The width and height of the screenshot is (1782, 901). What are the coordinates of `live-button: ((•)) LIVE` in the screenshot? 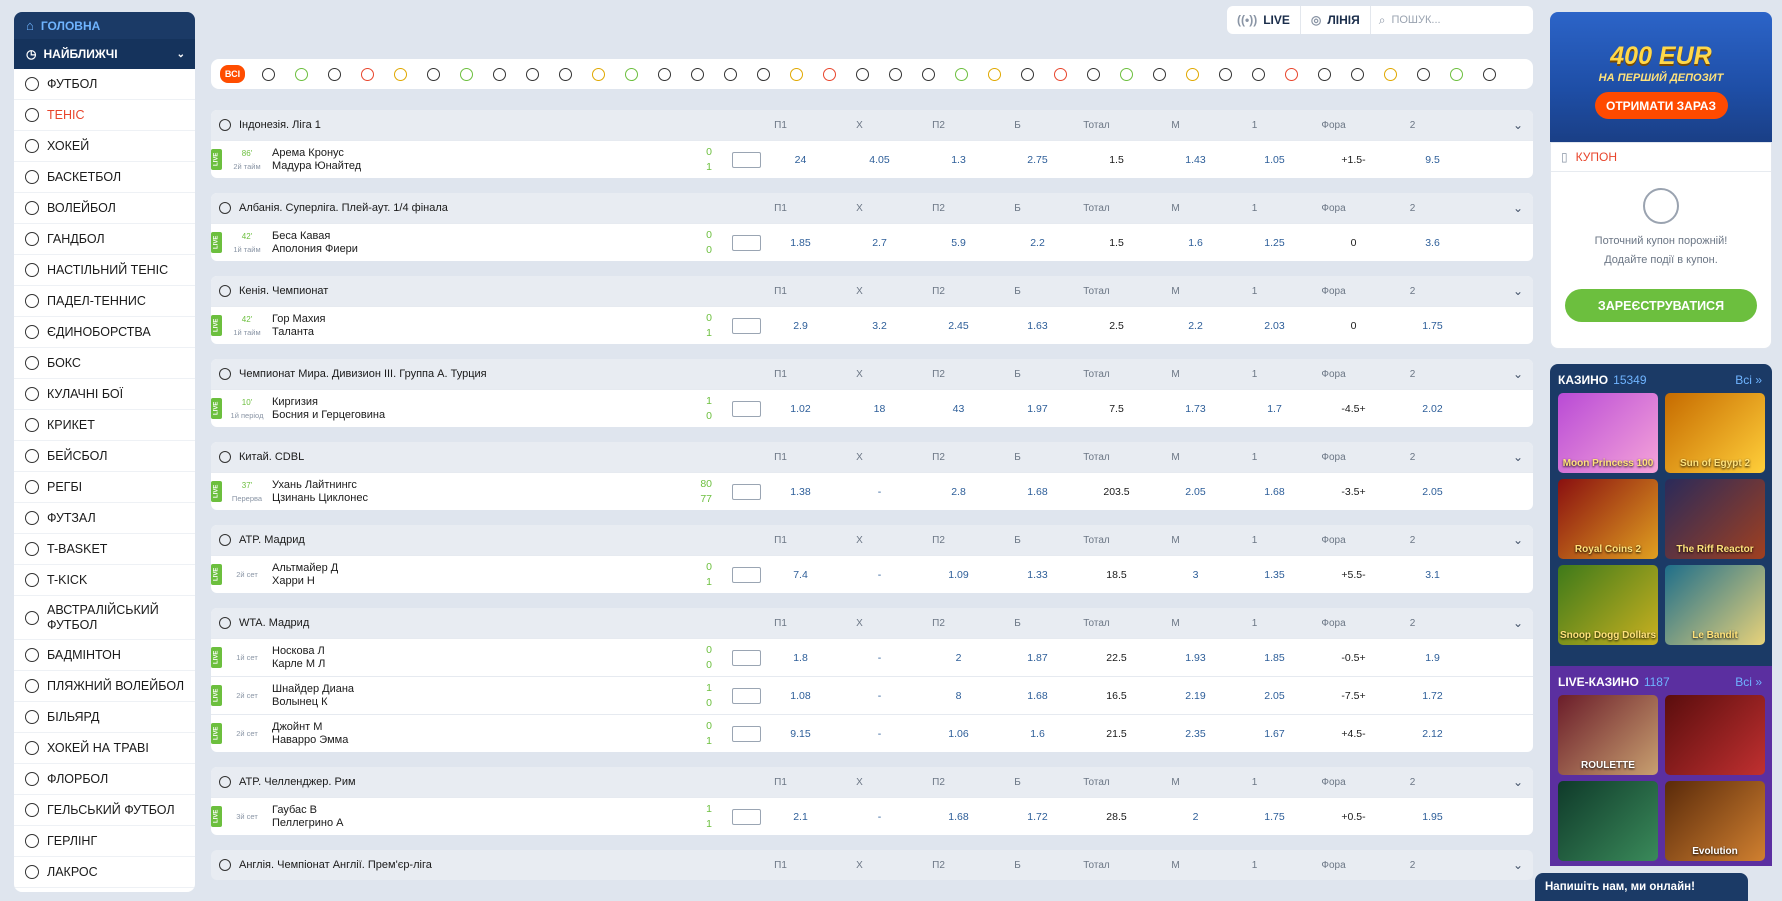 It's located at (1264, 20).